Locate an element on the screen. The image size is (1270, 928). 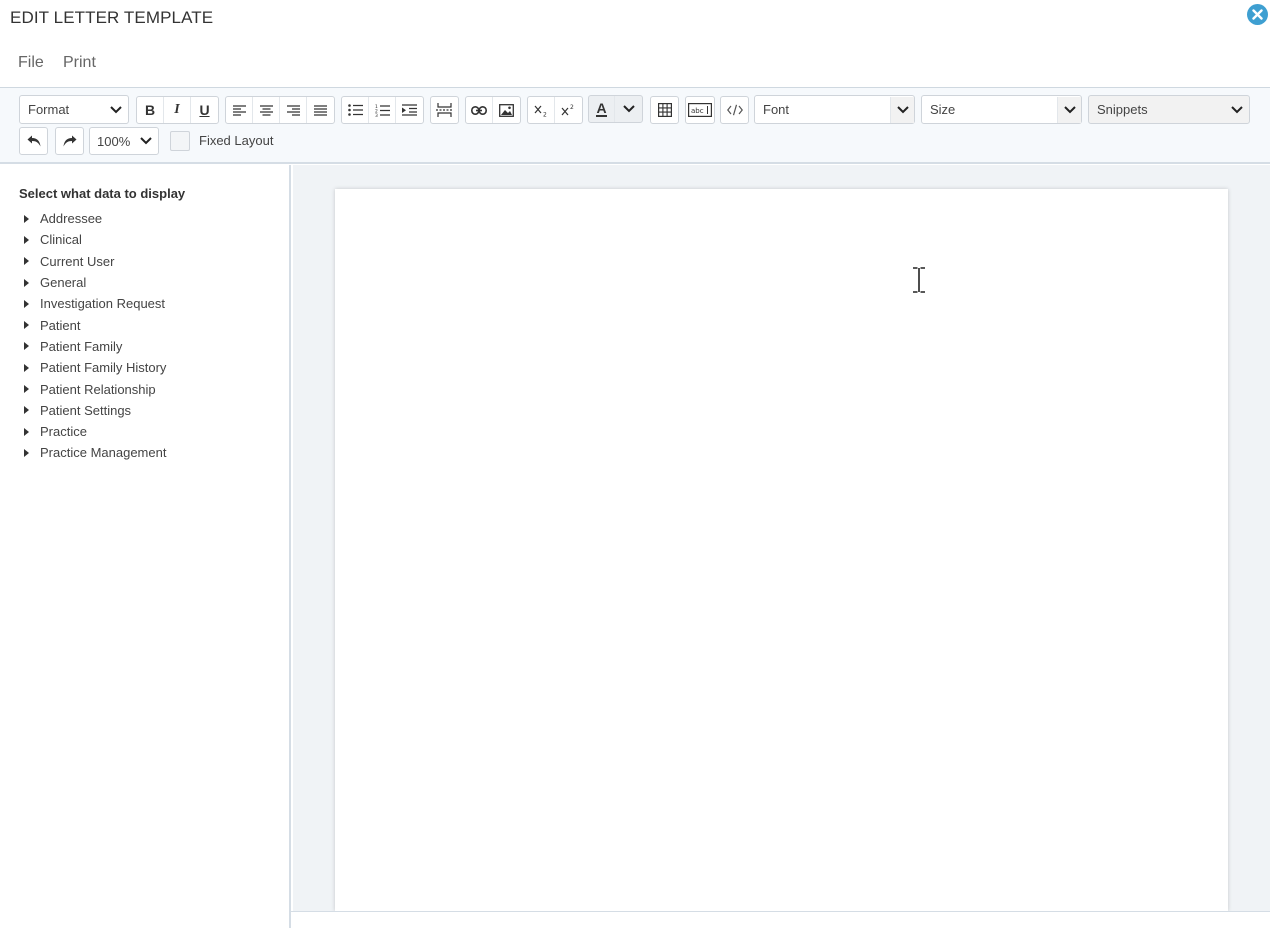
source-group is located at coordinates (734, 110).